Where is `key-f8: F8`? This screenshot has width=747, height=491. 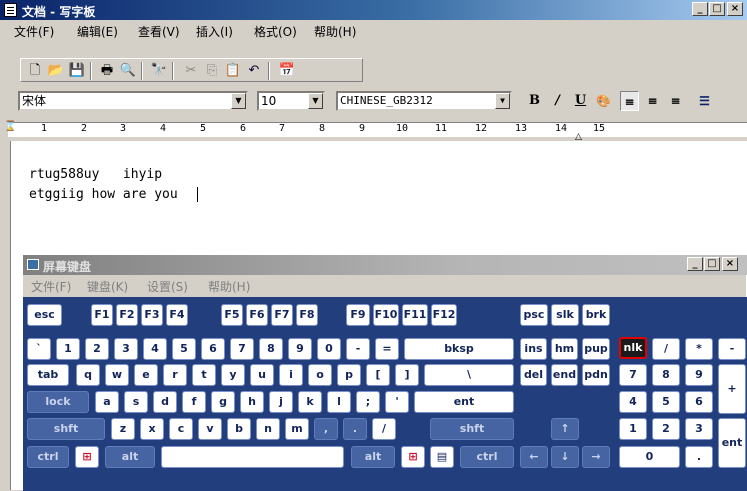 key-f8: F8 is located at coordinates (307, 315).